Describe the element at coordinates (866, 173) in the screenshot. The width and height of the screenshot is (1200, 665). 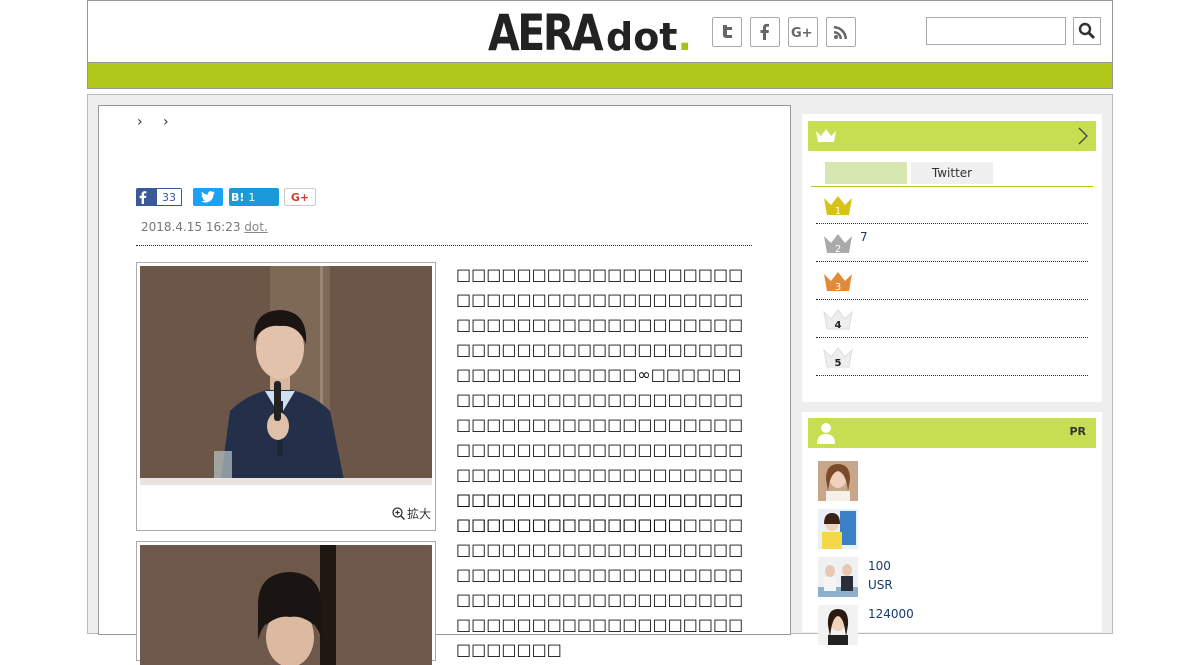
I see `tab-ranking` at that location.